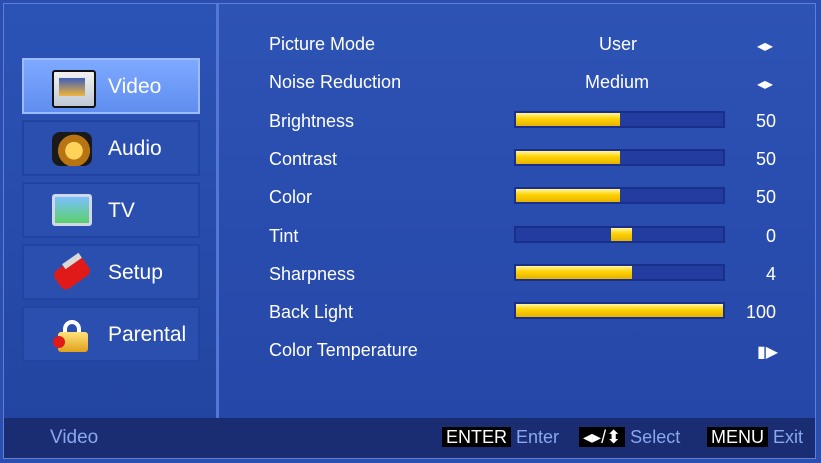 This screenshot has height=463, width=821. What do you see at coordinates (121, 210) in the screenshot?
I see `nav-label-tv: TV` at bounding box center [121, 210].